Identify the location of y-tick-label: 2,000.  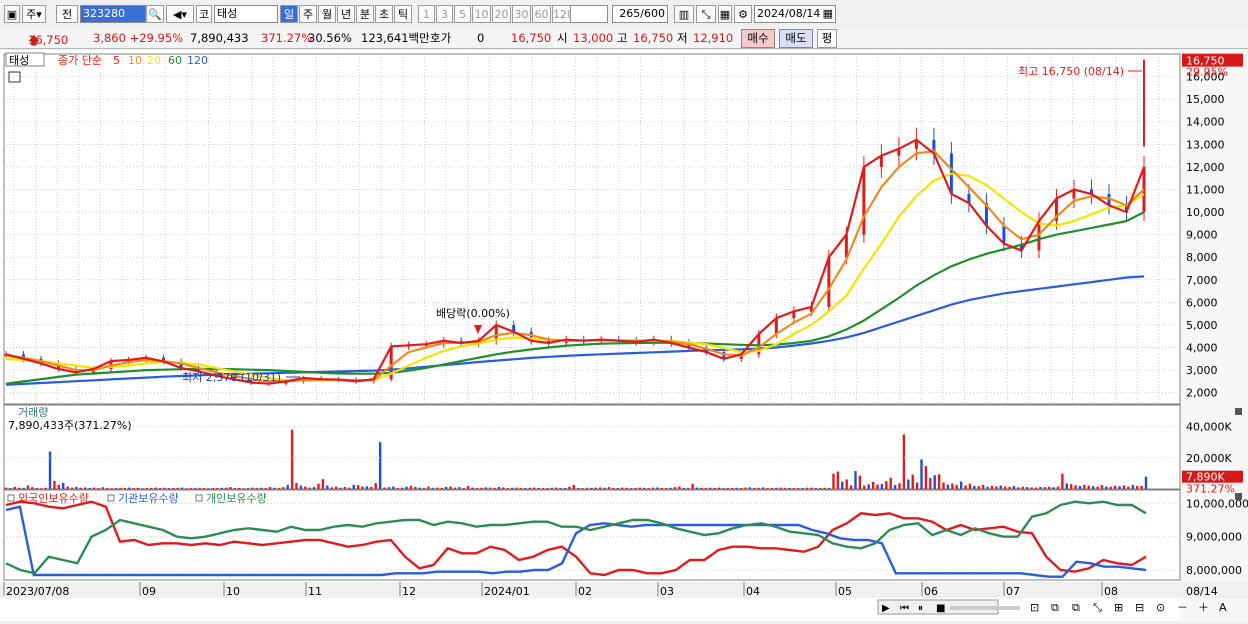
(1202, 393).